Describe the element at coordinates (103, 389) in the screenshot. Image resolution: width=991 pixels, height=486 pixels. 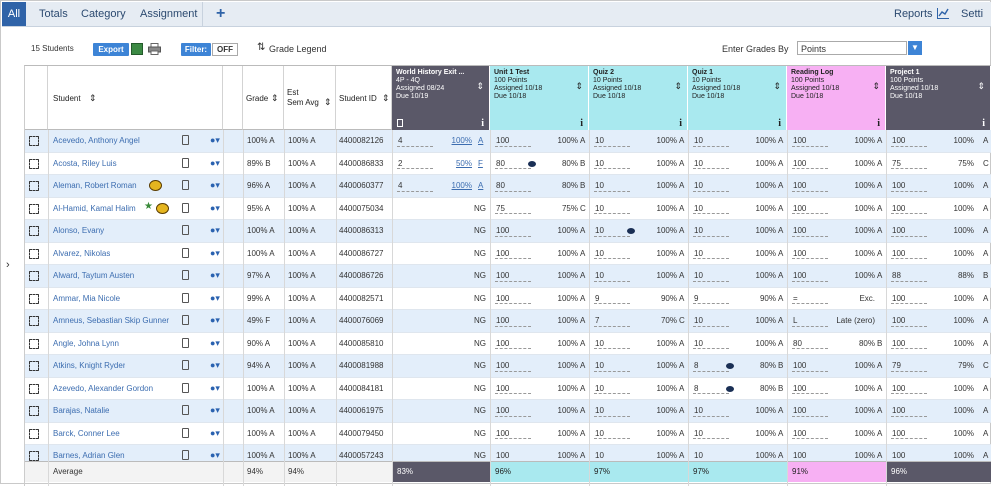
I see `student-name-link: Azevedo, Alexander Gordon` at that location.